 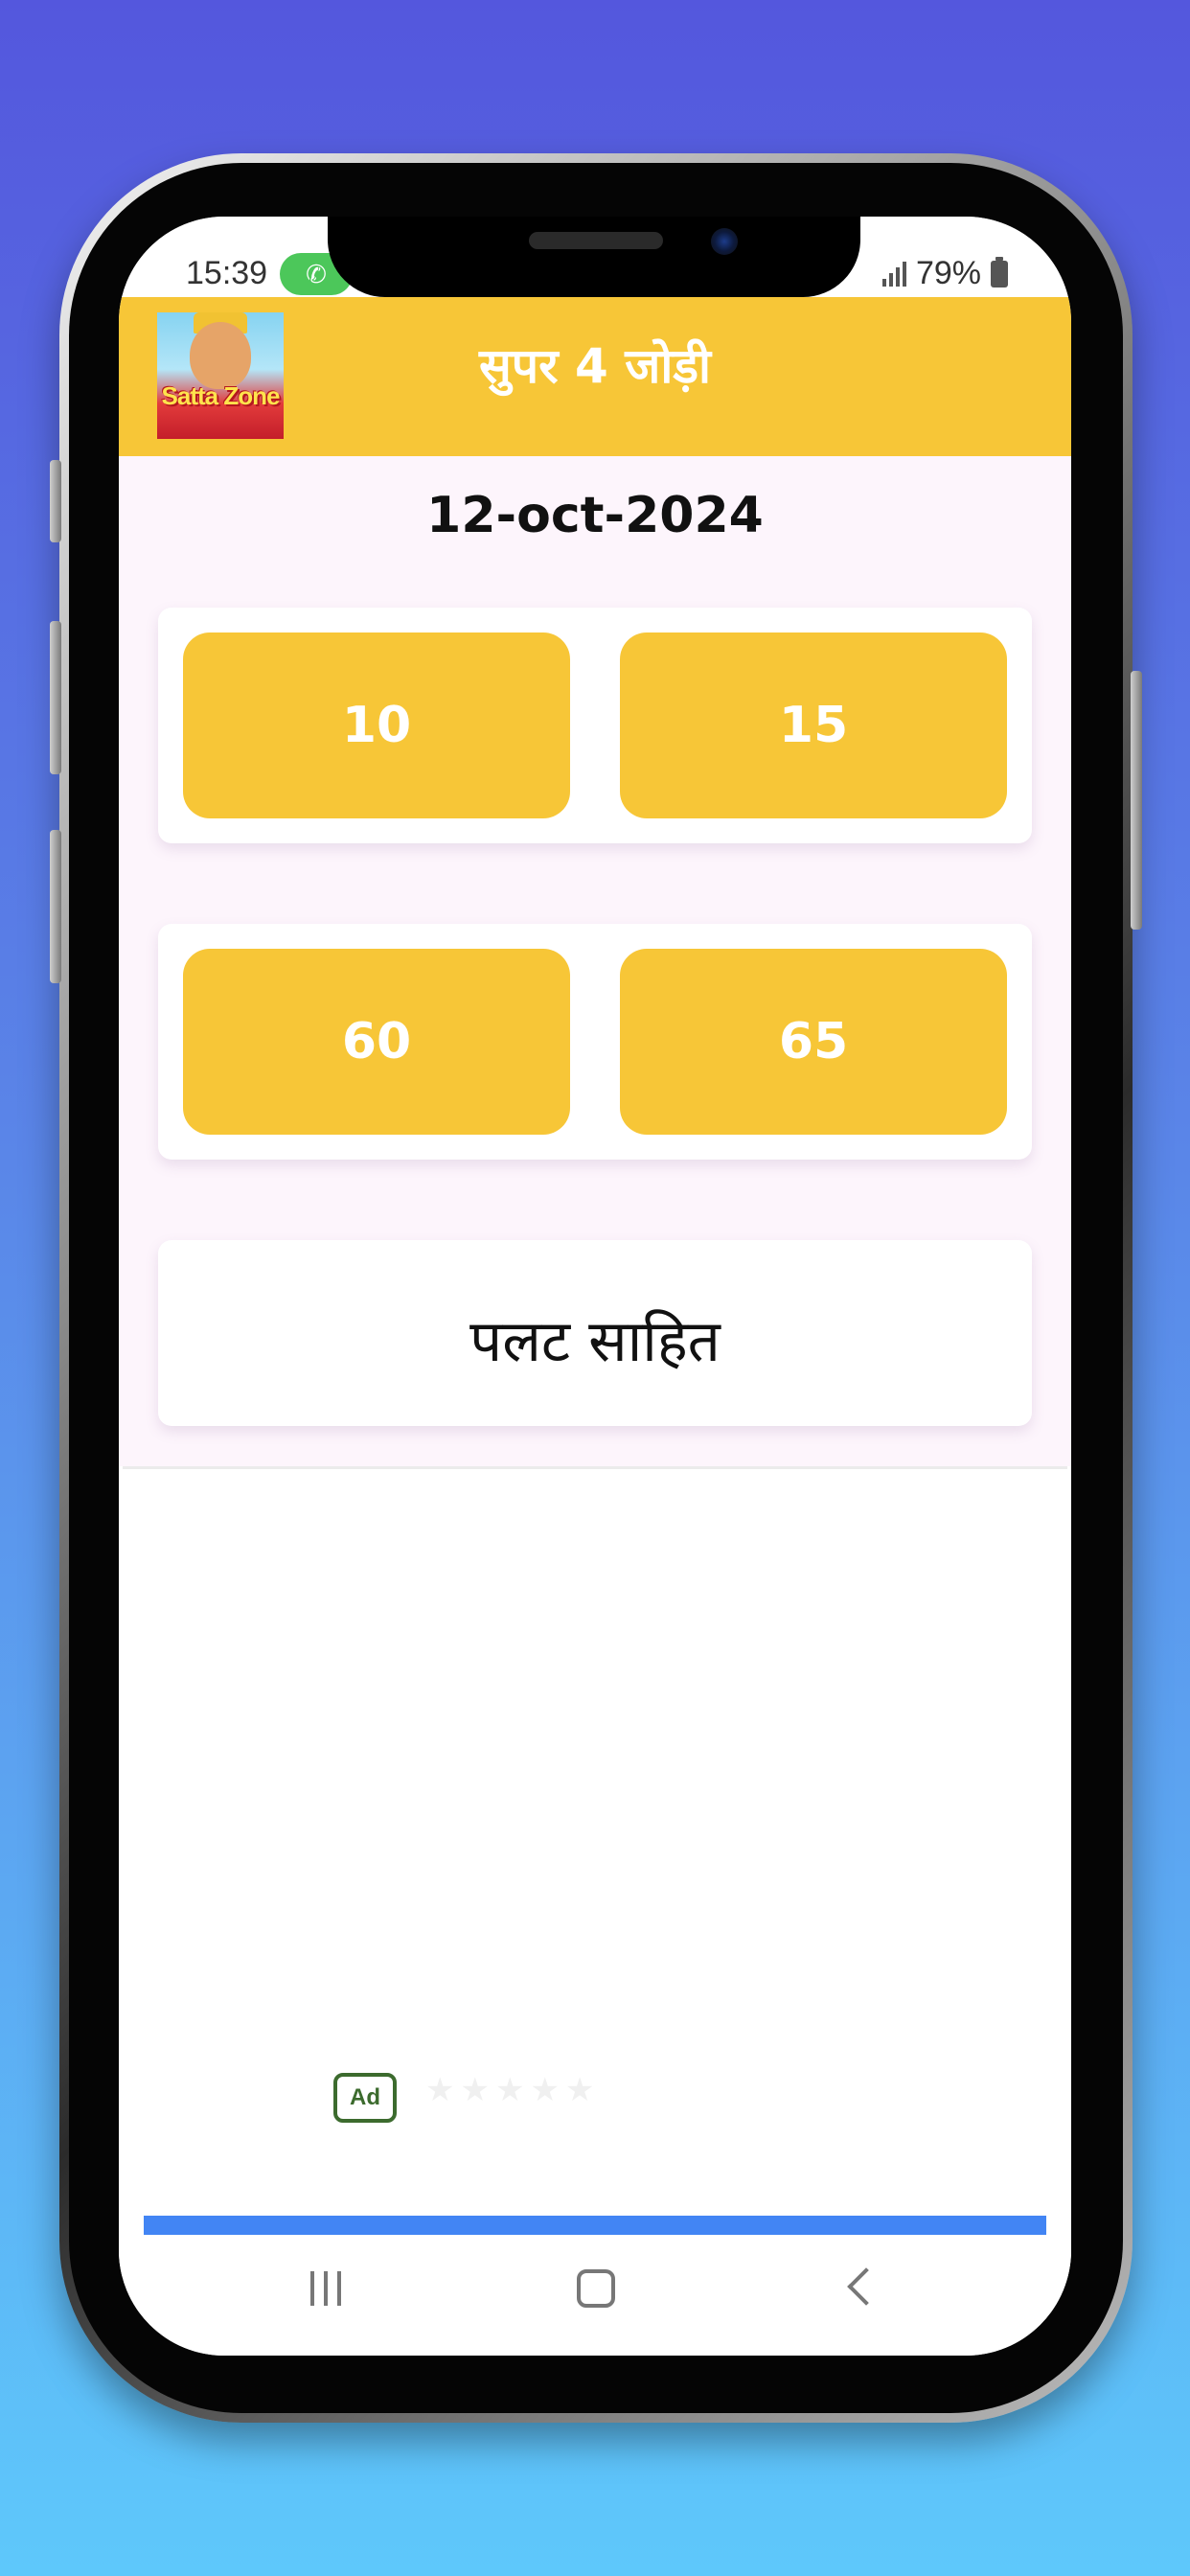 I want to click on battery-icon, so click(x=1000, y=272).